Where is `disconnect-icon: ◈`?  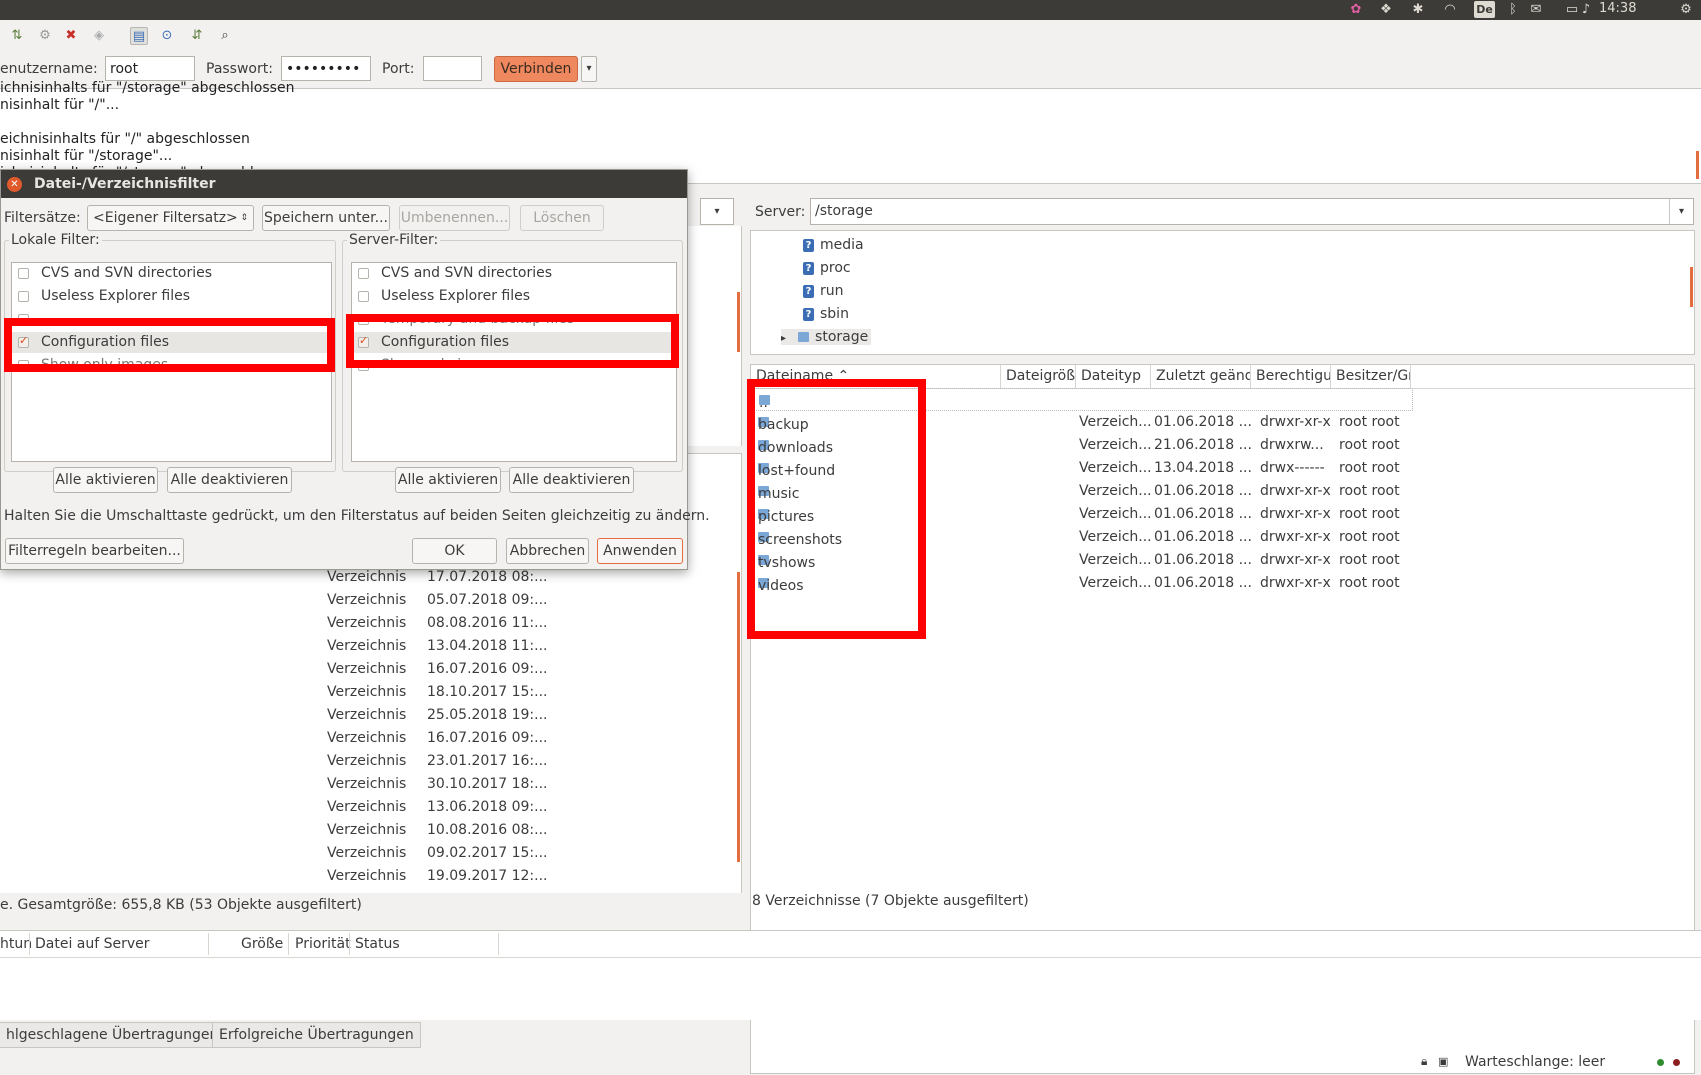 disconnect-icon: ◈ is located at coordinates (99, 36).